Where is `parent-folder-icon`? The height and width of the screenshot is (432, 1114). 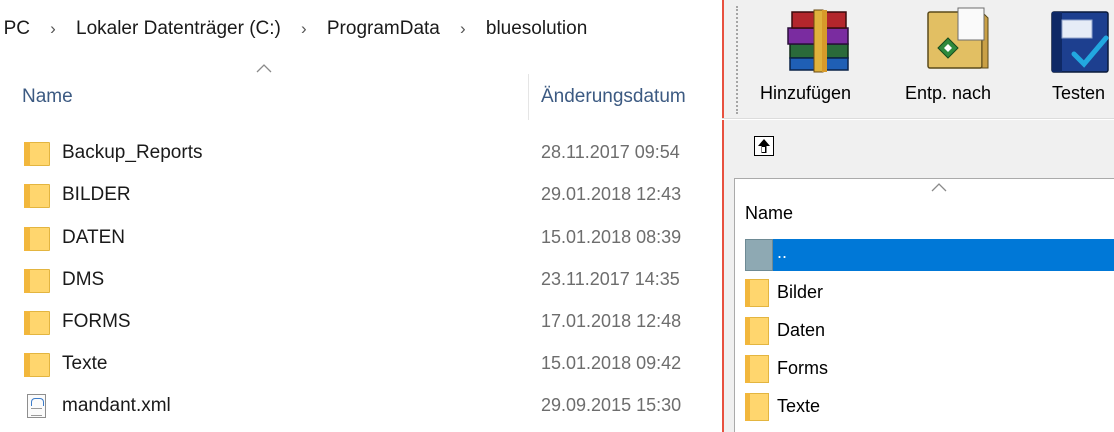 parent-folder-icon is located at coordinates (759, 255).